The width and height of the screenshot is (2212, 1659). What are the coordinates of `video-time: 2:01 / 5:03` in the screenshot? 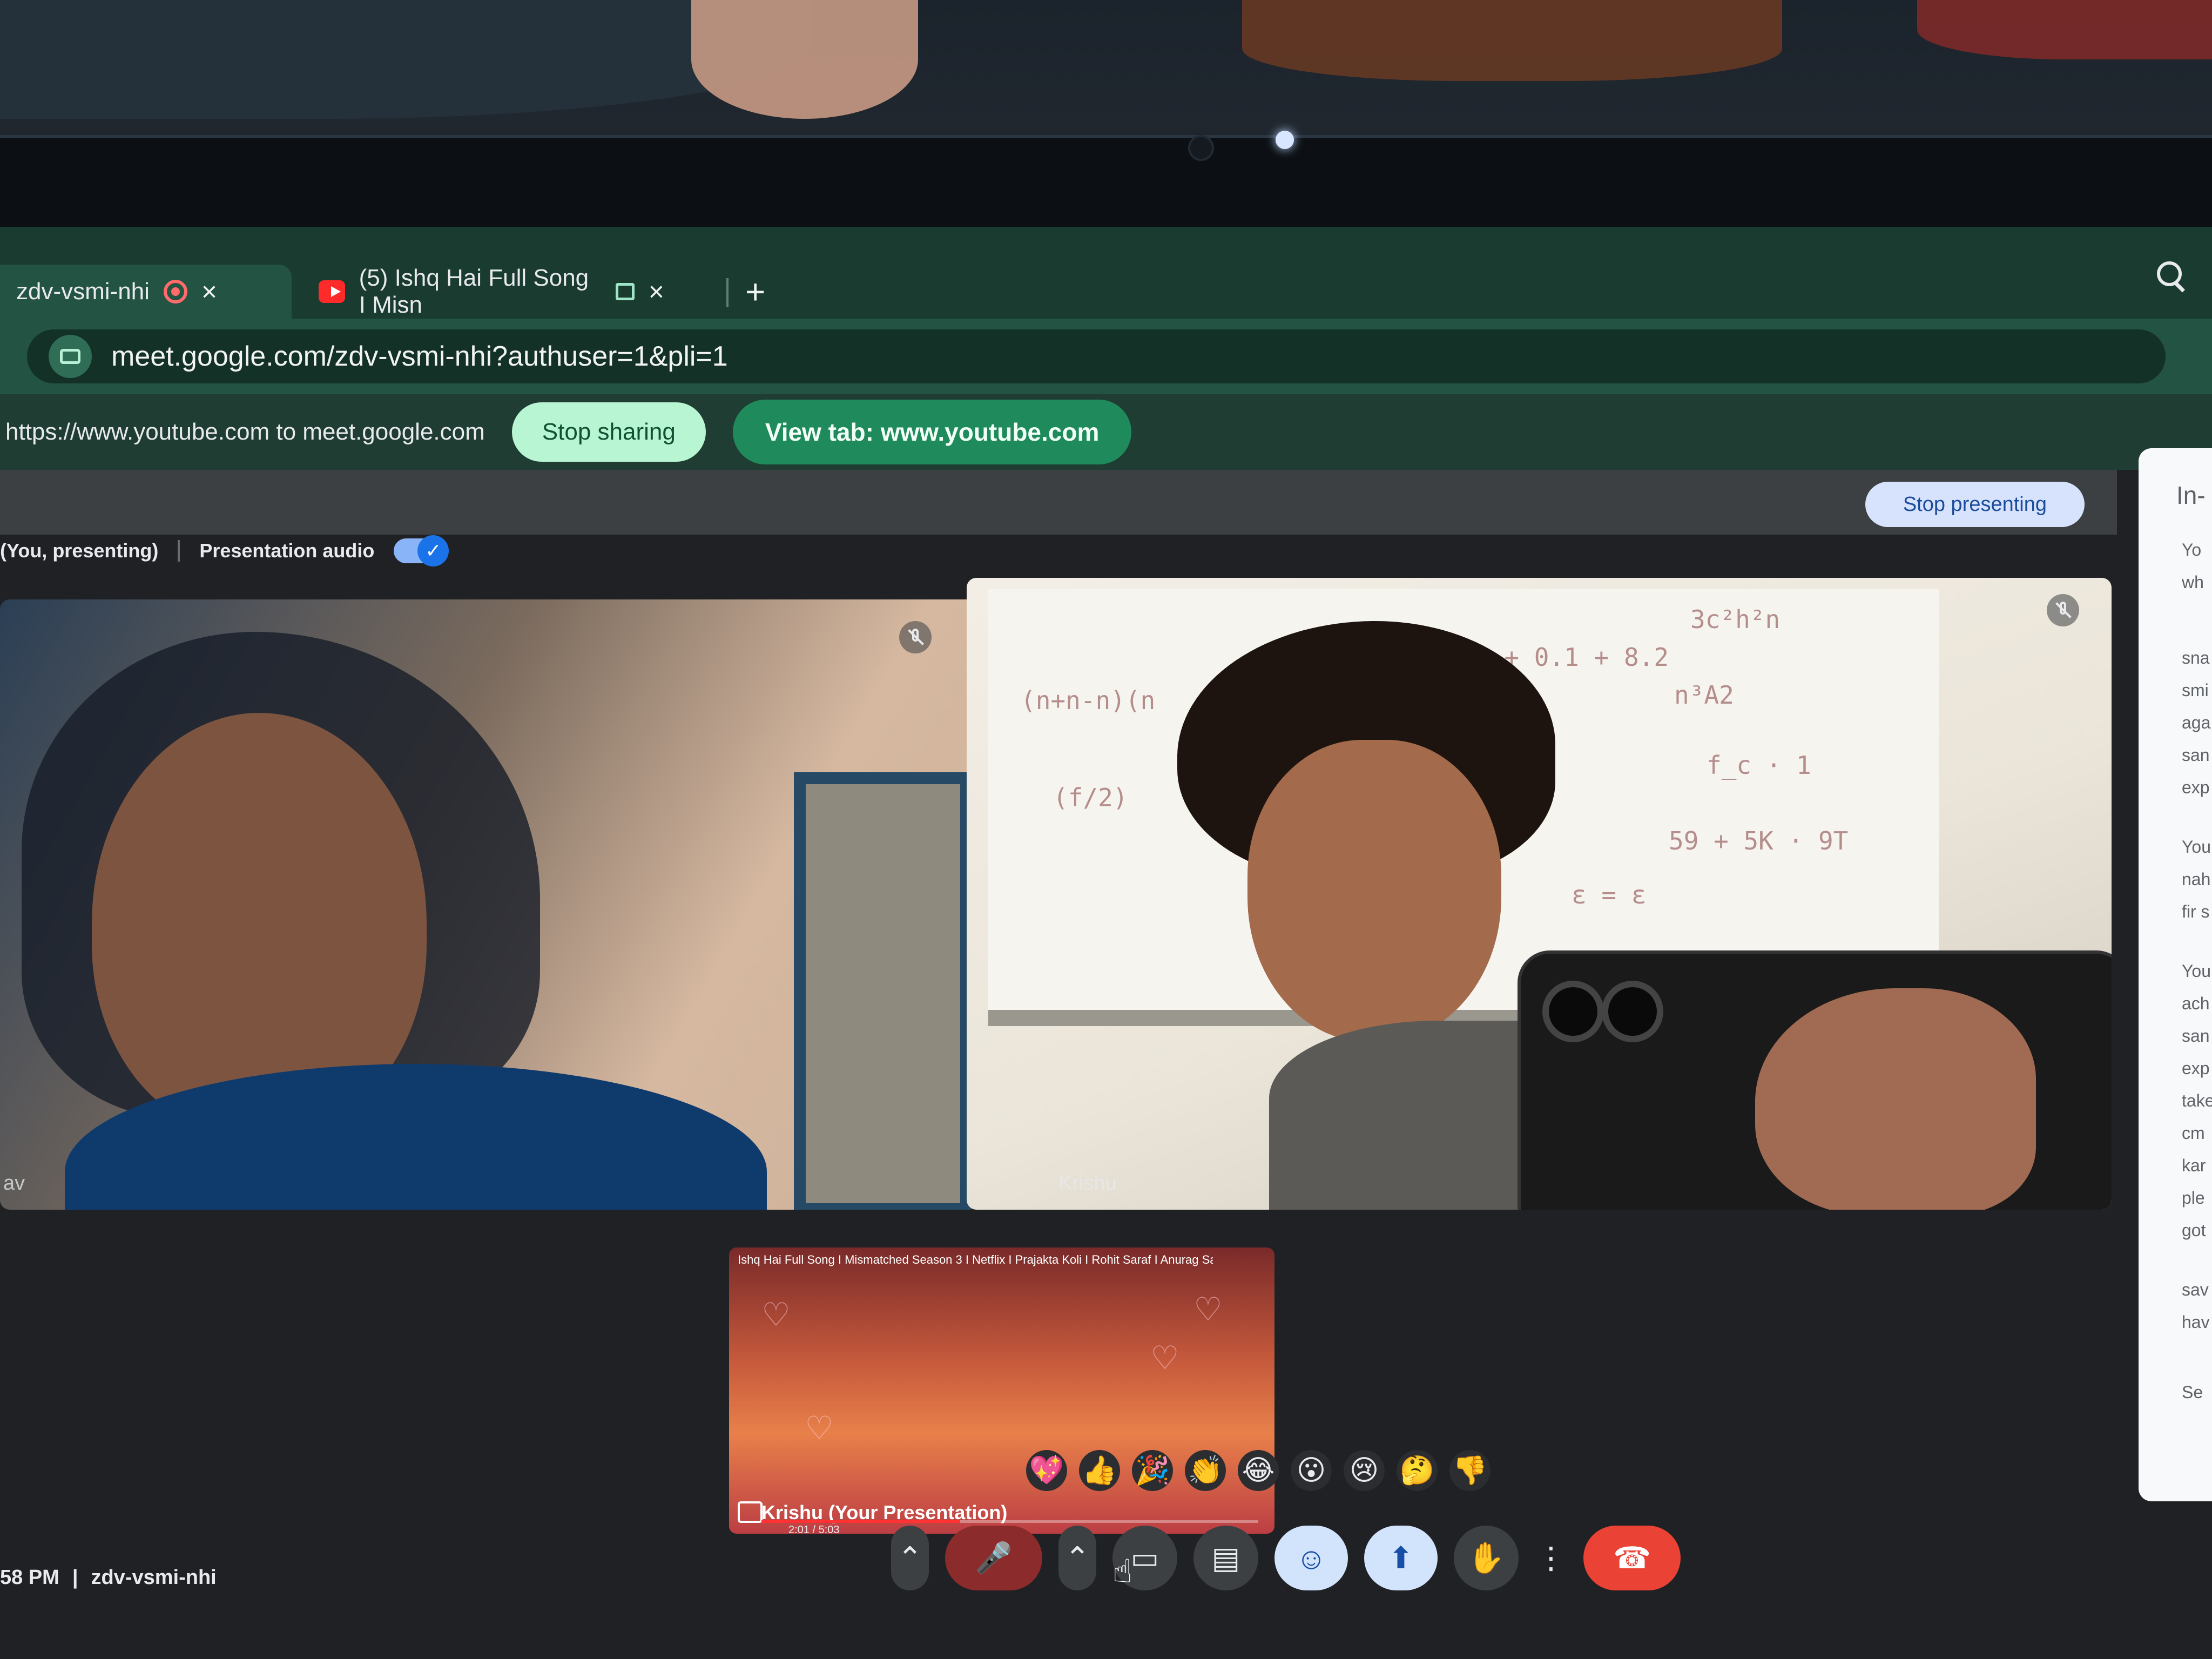 It's located at (814, 1529).